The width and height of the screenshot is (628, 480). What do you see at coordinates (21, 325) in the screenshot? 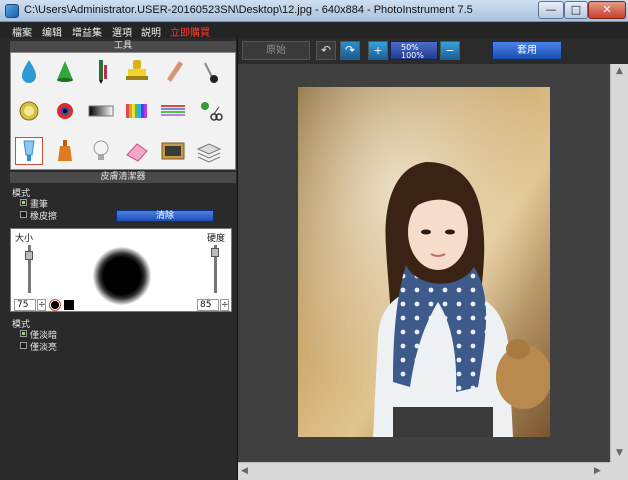
I see `mode2-label: 模式` at bounding box center [21, 325].